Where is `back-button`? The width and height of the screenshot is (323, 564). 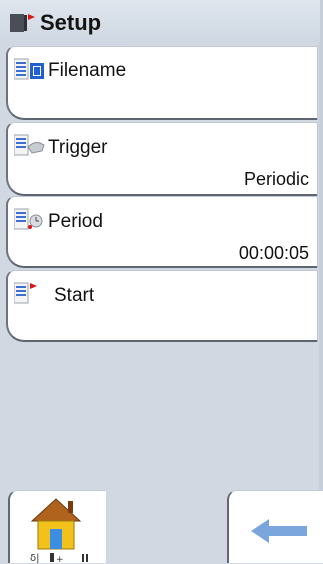
back-button is located at coordinates (275, 526).